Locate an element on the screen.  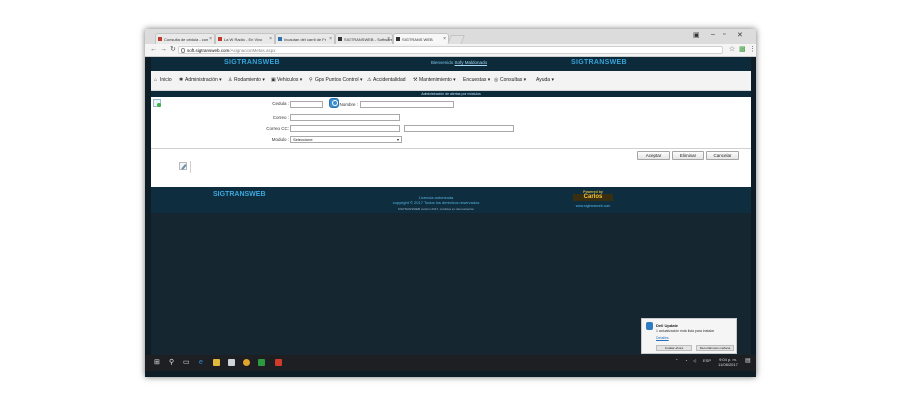
back-icon: ← is located at coordinates (153, 50).